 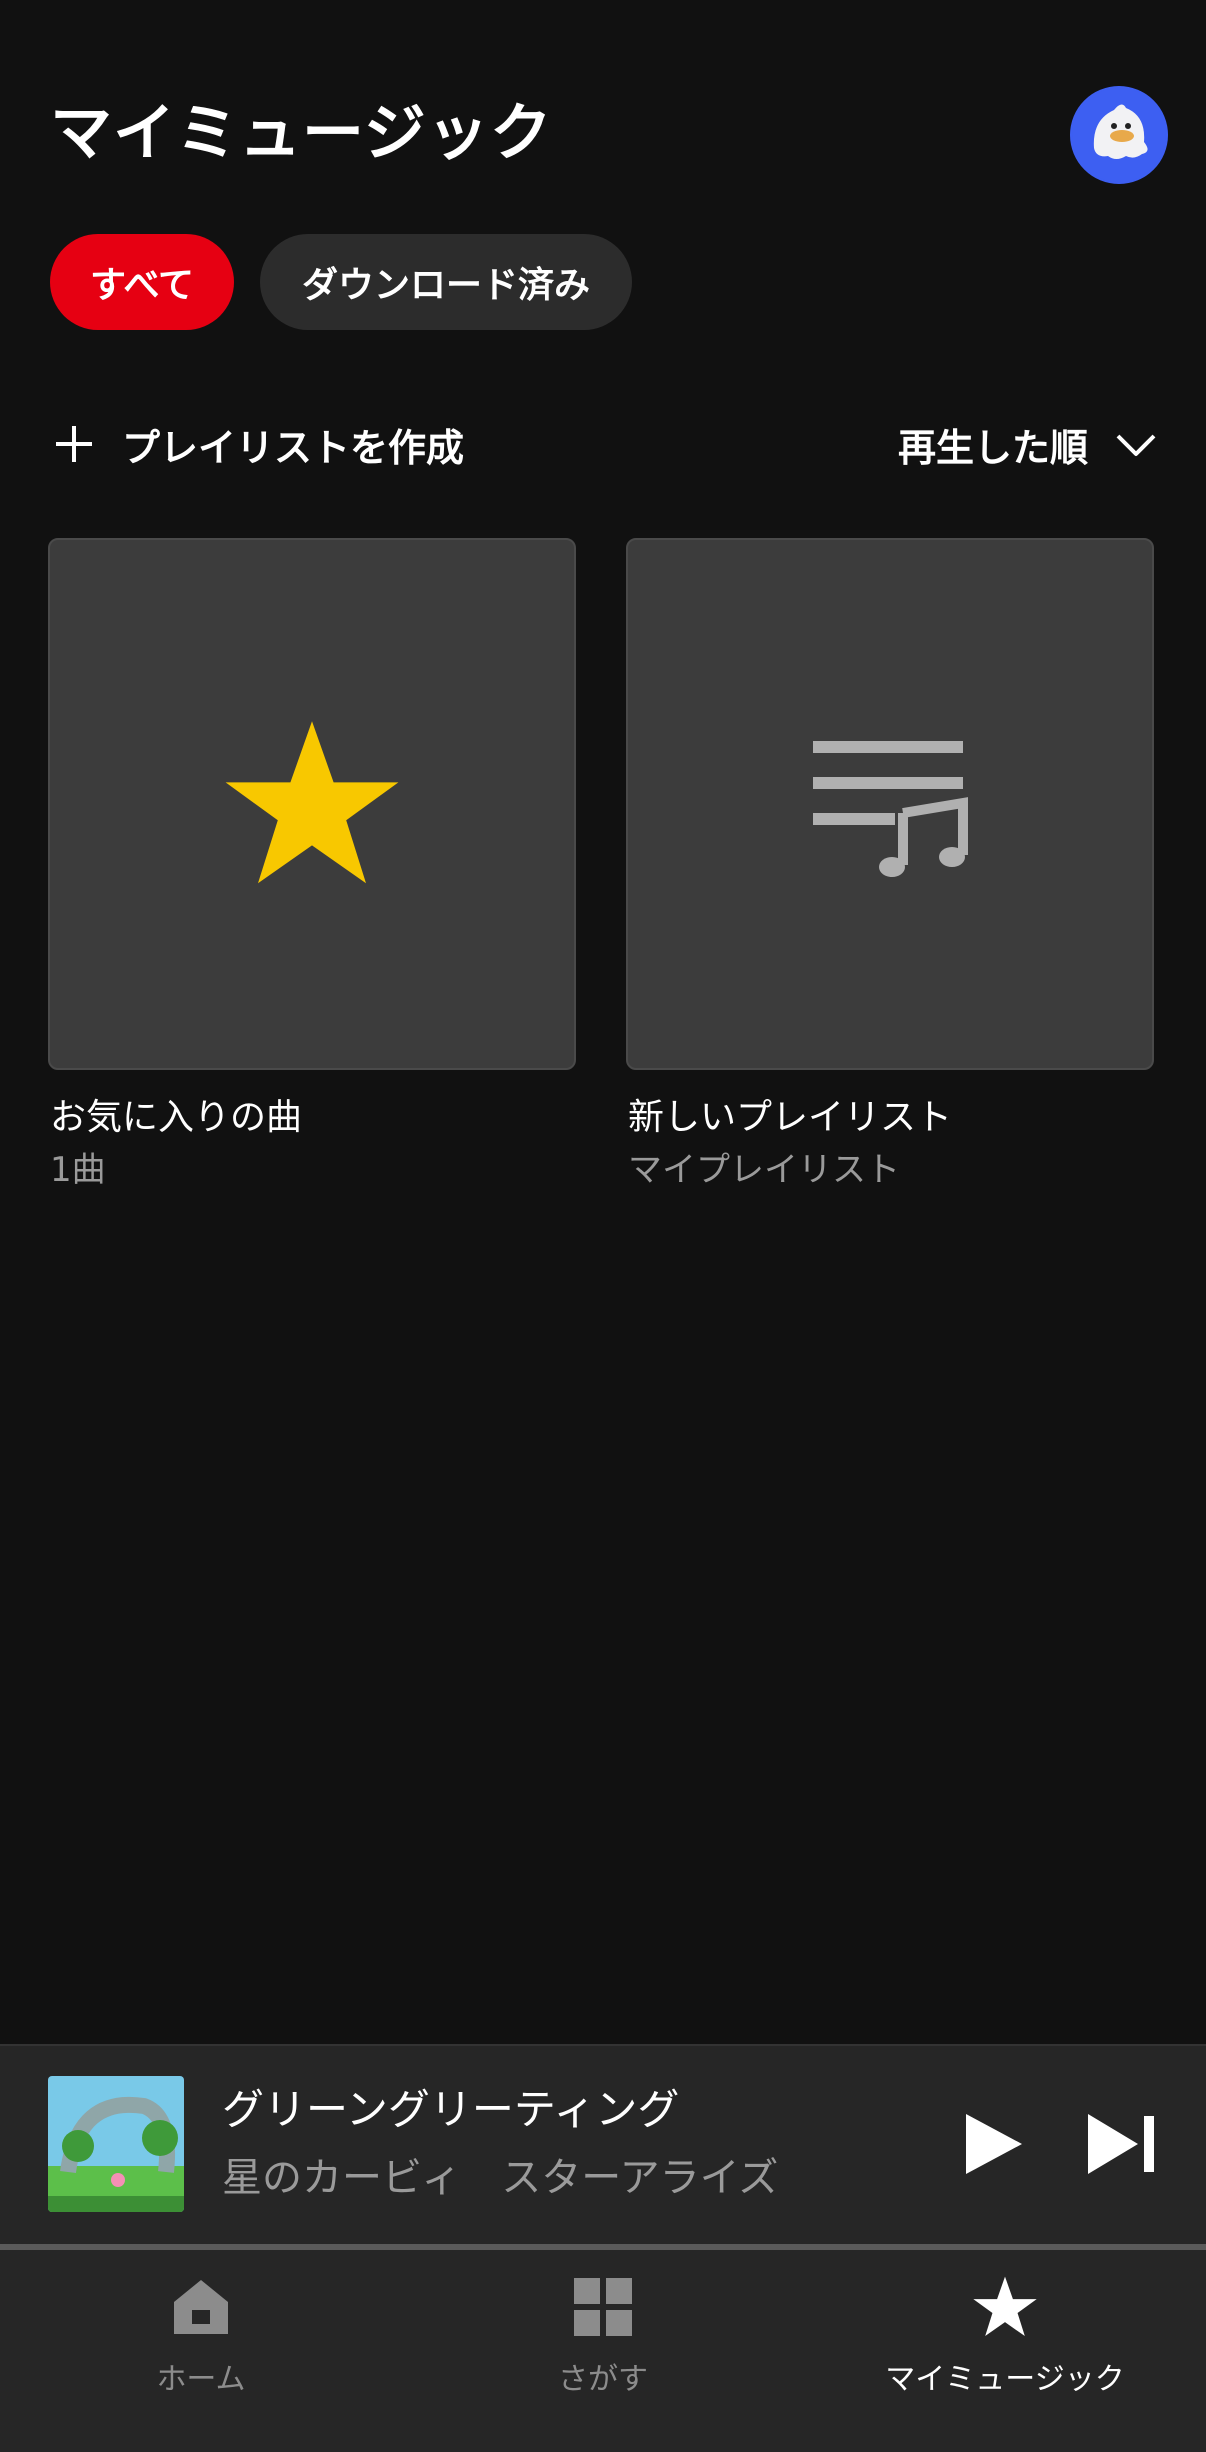 I want to click on plus-icon, so click(x=74, y=444).